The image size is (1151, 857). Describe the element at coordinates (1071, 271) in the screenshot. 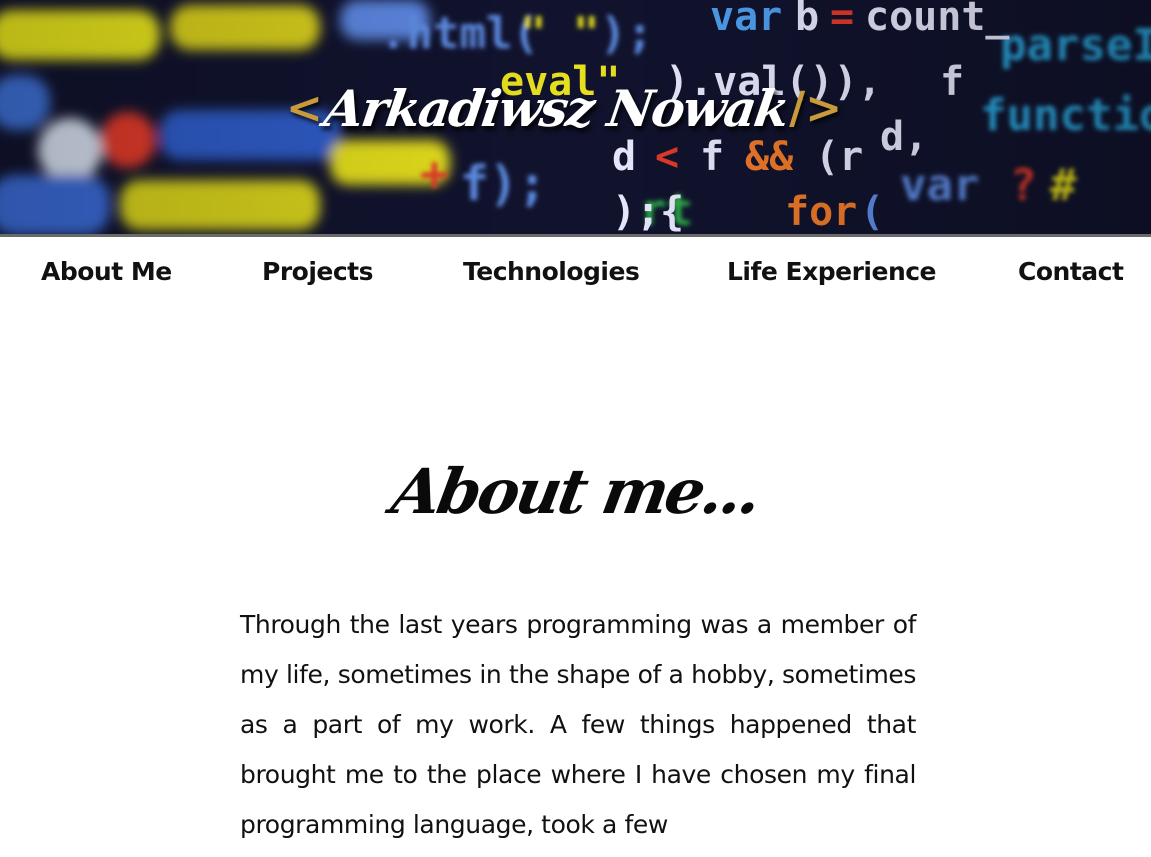

I see `nav-contact: Contact` at that location.